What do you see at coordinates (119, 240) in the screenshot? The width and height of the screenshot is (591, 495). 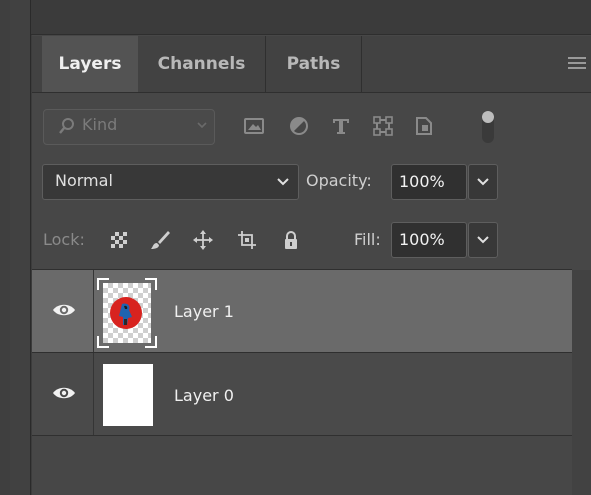 I see `lock-transparent-pixels-icon` at bounding box center [119, 240].